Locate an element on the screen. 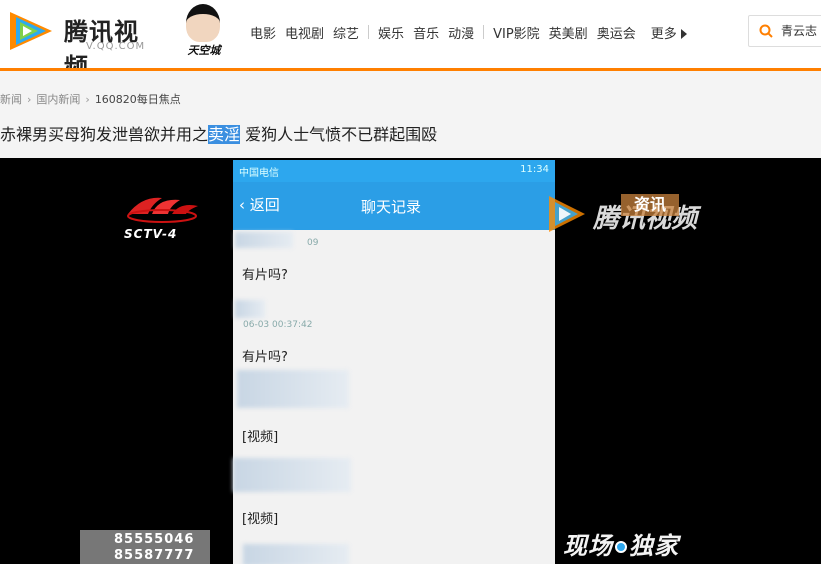 This screenshot has height=564, width=821. watermark-badge: 资讯 is located at coordinates (650, 205).